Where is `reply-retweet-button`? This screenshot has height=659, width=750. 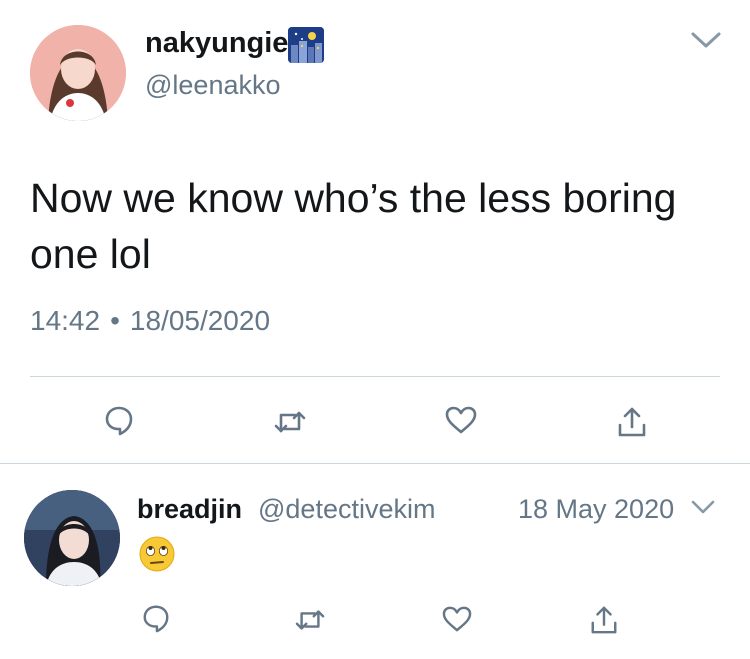
reply-retweet-button is located at coordinates (310, 620).